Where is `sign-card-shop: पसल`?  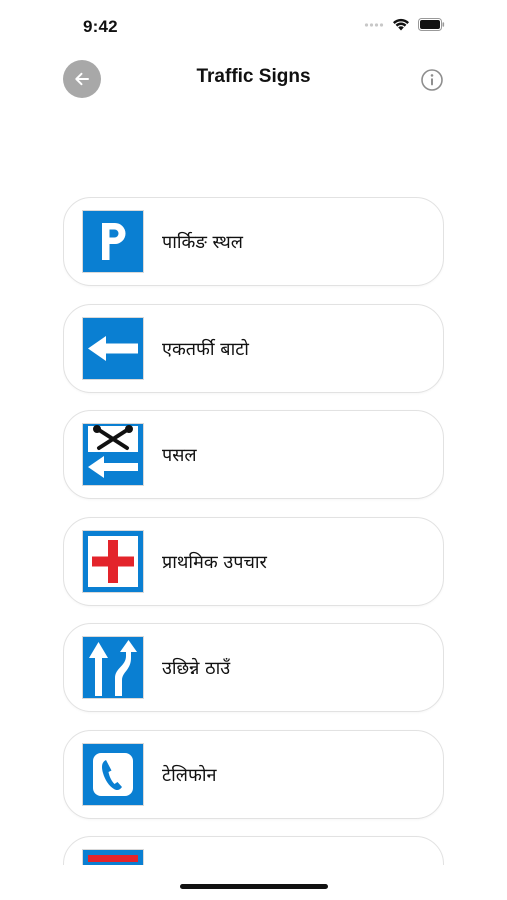
sign-card-shop: पसल is located at coordinates (253, 454).